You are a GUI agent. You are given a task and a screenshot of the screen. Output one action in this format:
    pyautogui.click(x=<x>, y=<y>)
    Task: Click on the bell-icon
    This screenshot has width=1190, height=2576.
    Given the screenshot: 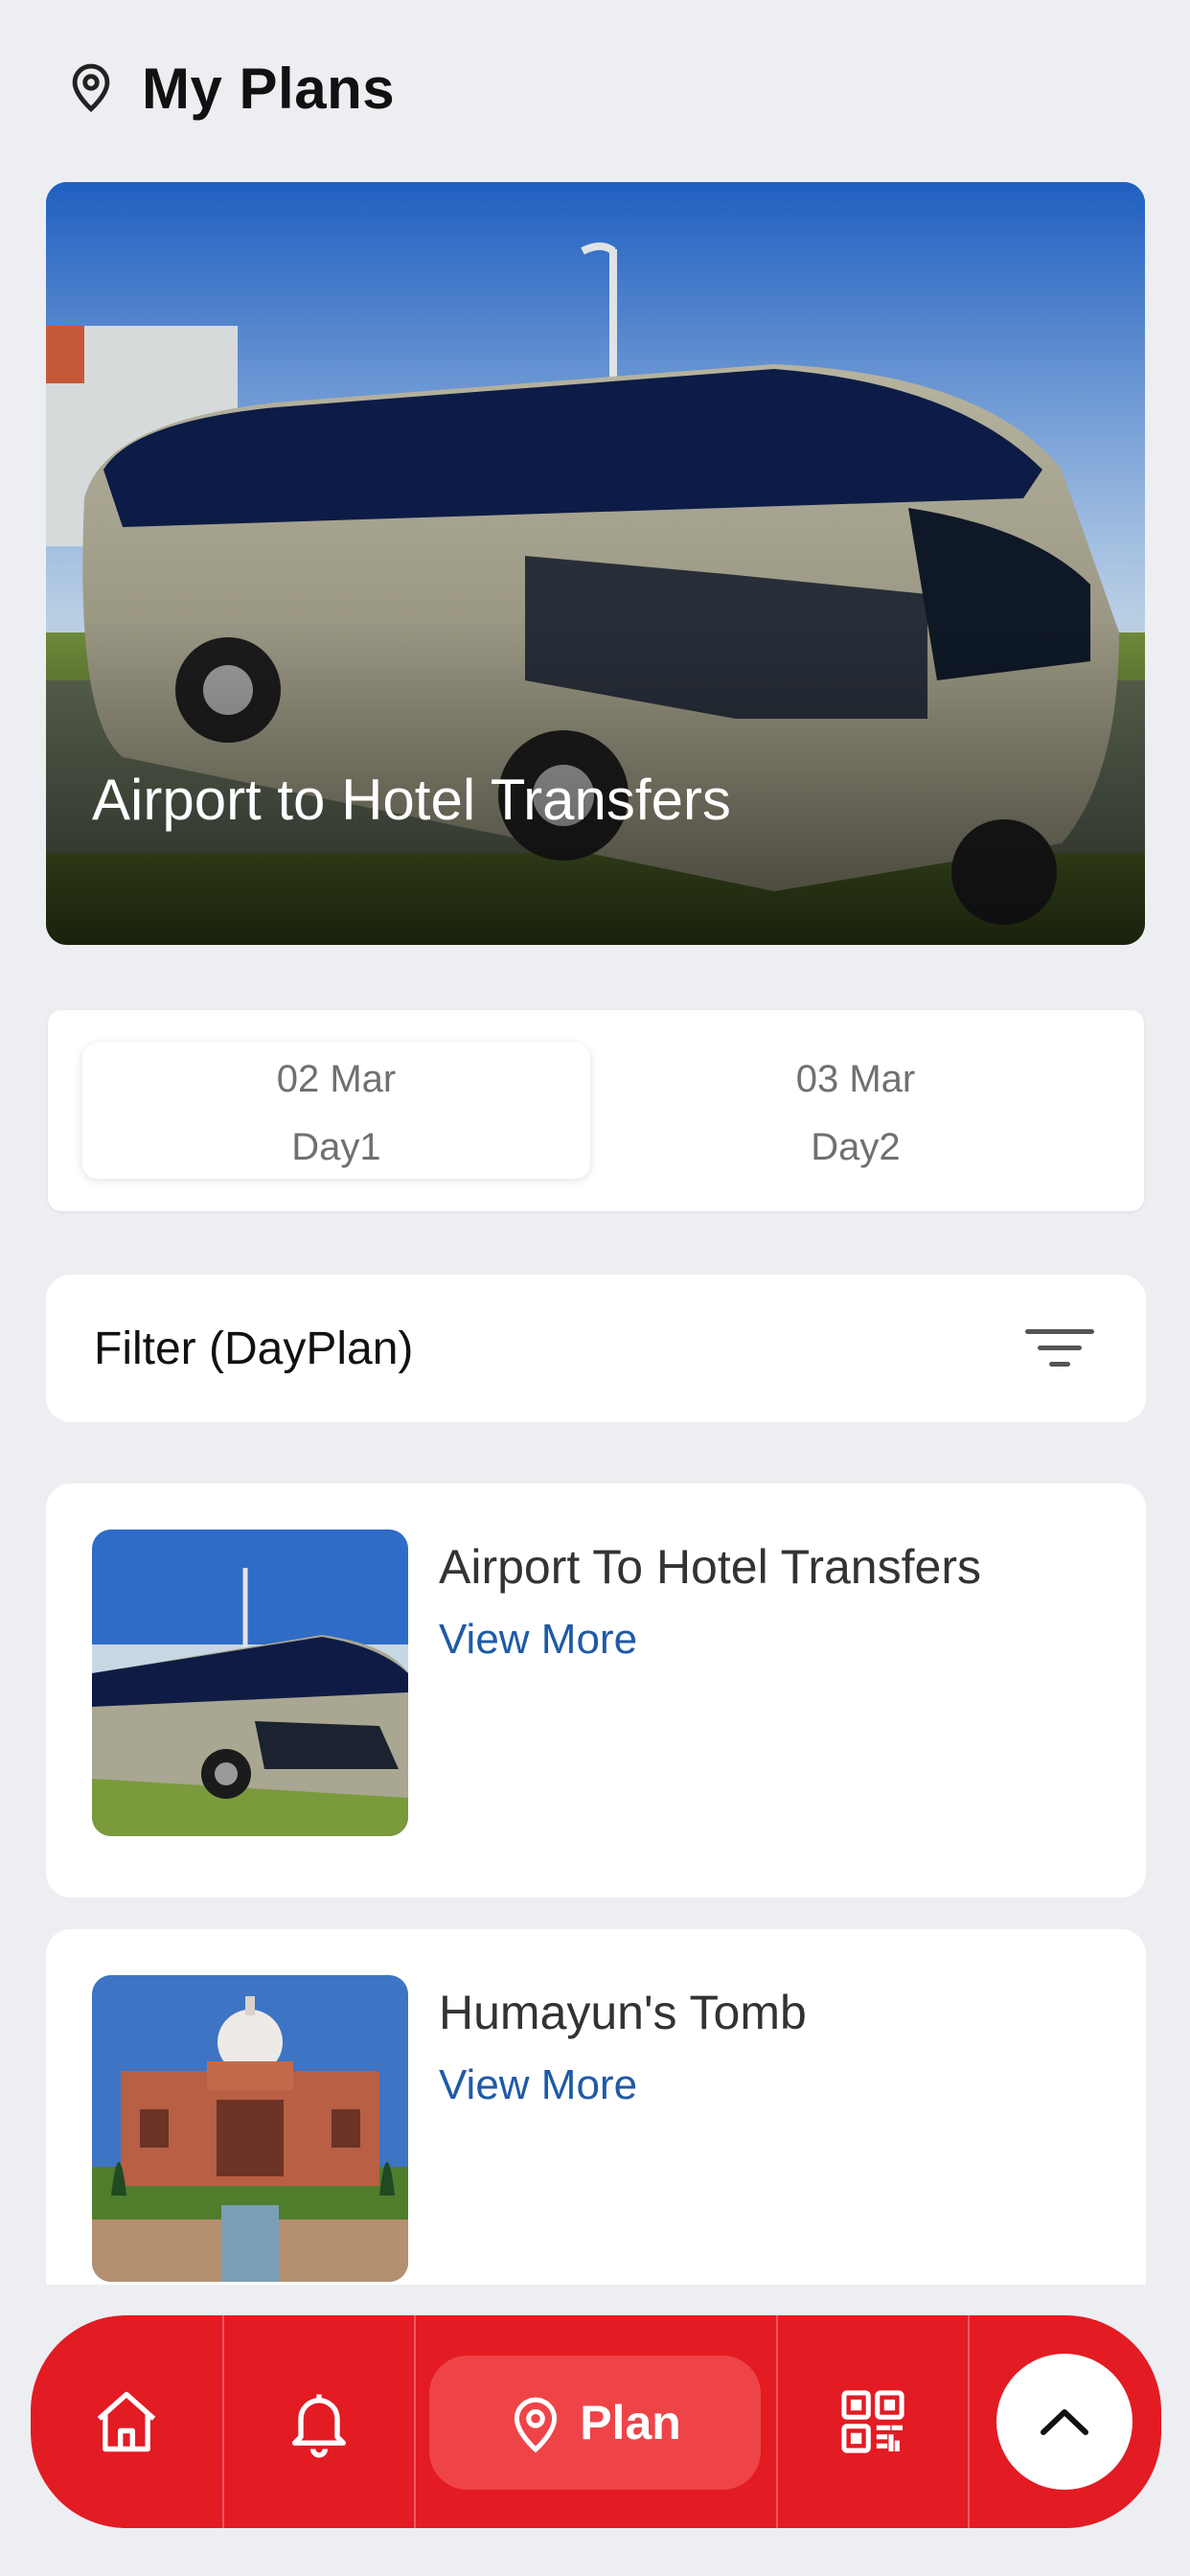 What is the action you would take?
    pyautogui.click(x=319, y=2426)
    